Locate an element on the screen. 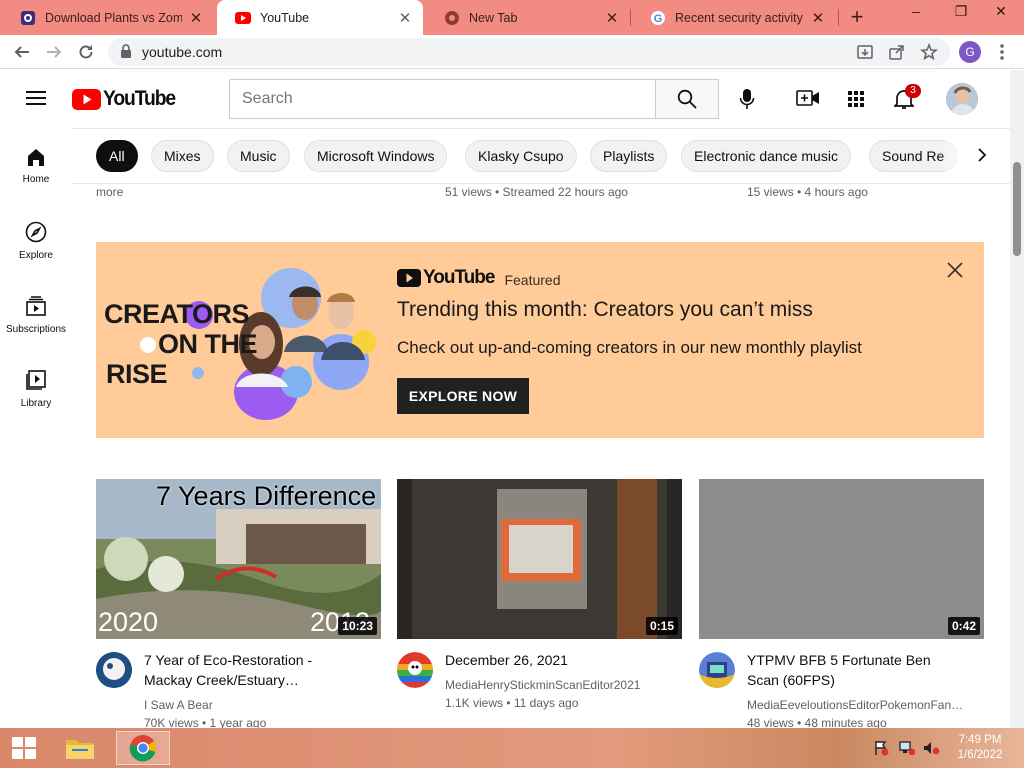 The height and width of the screenshot is (768, 1024). volume-muted-icon is located at coordinates (931, 750).